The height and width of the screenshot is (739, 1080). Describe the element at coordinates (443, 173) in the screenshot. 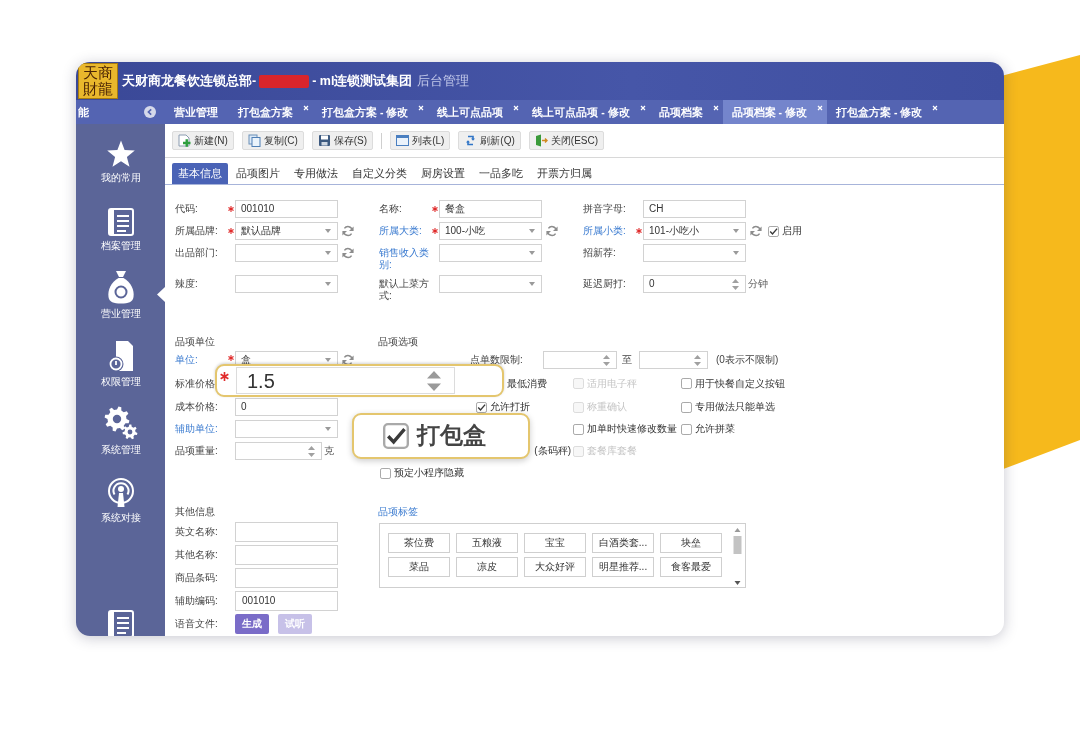

I see `form-tab: 厨房设置` at that location.